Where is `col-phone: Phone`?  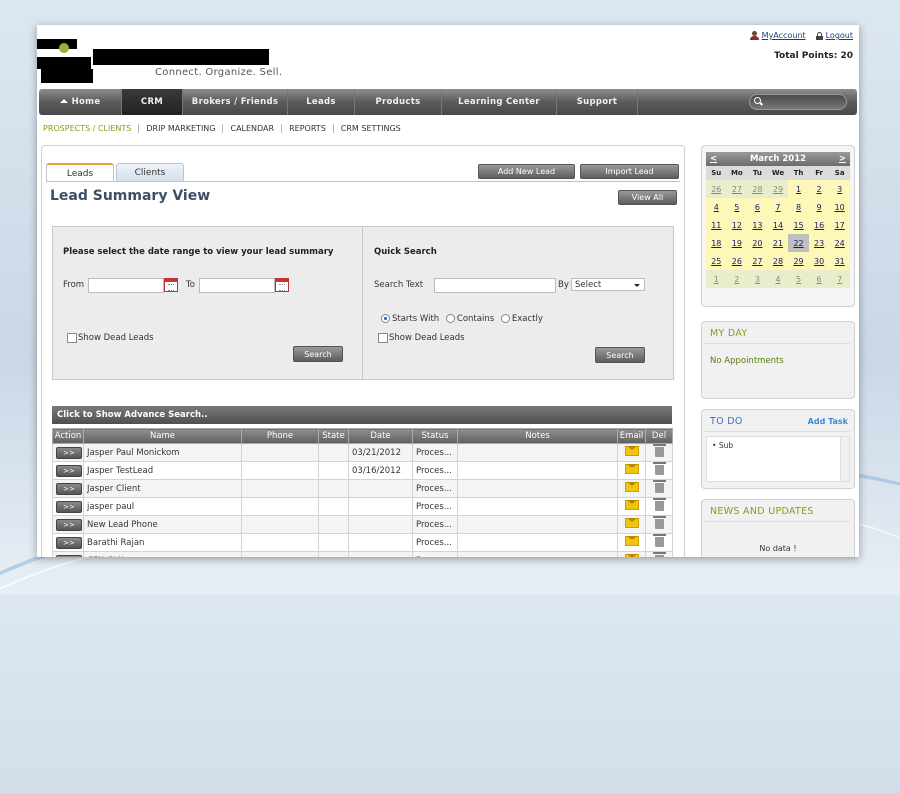
col-phone: Phone is located at coordinates (280, 436).